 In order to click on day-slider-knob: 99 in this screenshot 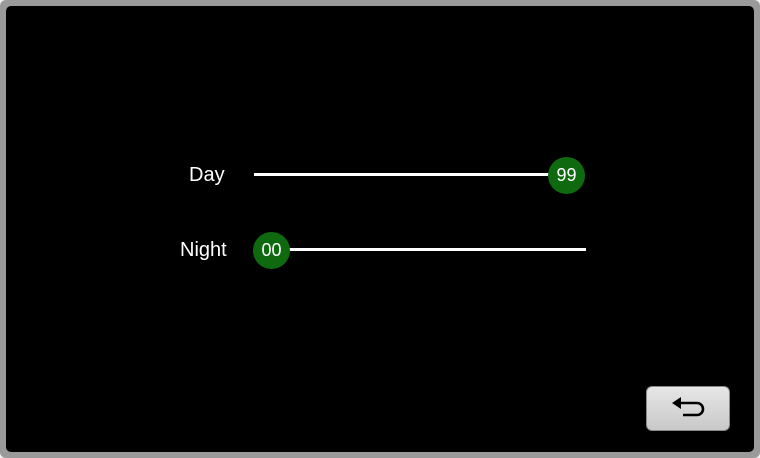, I will do `click(566, 175)`.